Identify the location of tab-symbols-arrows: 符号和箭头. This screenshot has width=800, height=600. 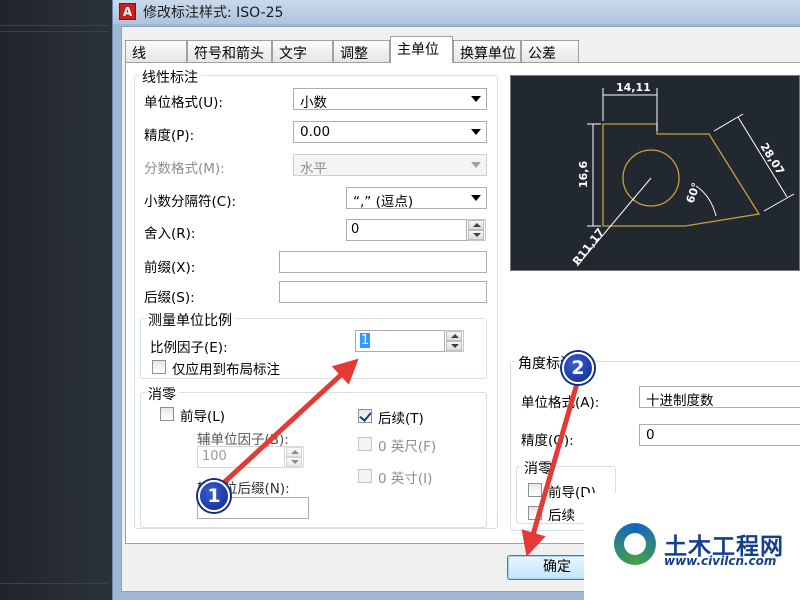
(229, 51).